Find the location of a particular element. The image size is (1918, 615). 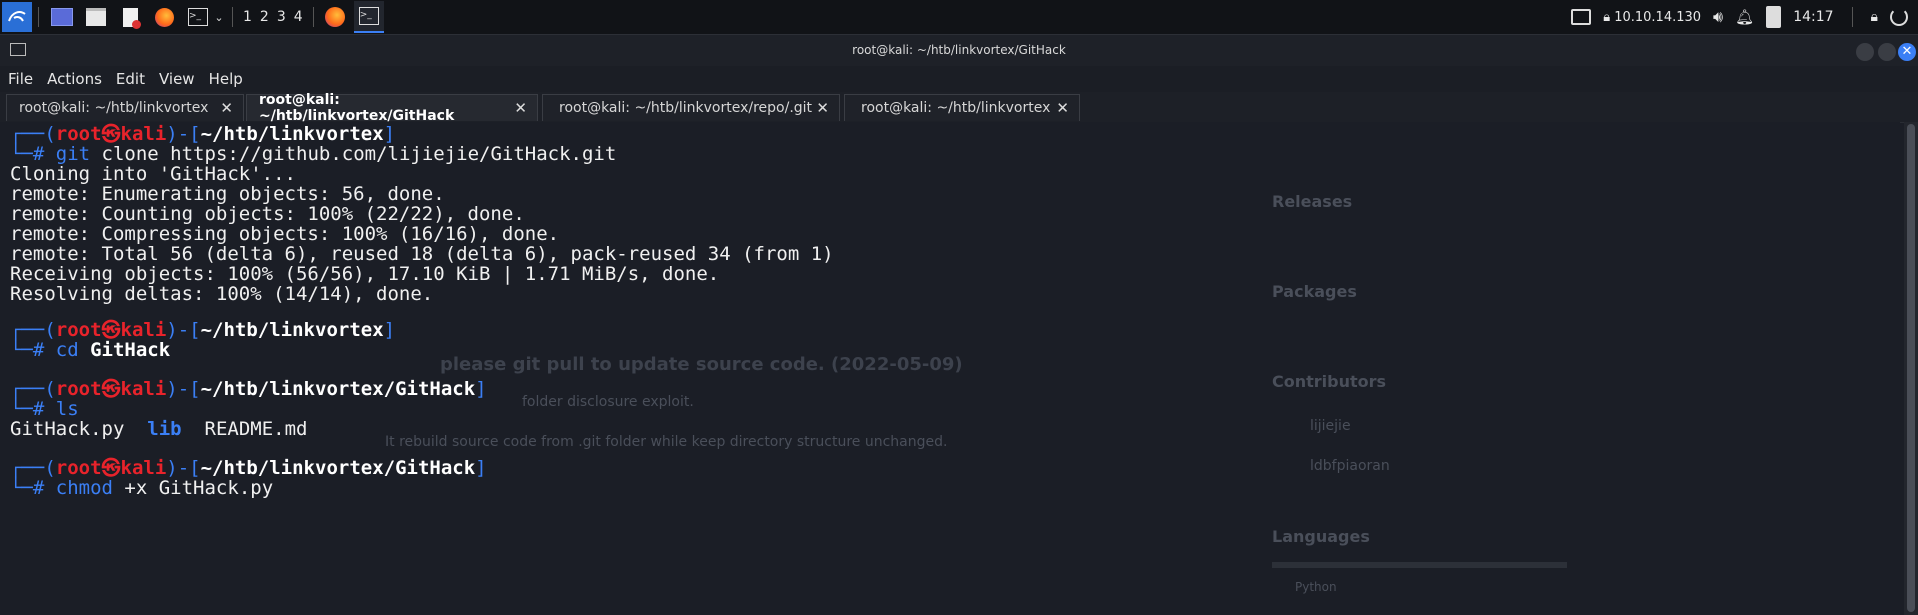

tab-githack: root@kali: ~/htb/linkvortex/GitHack ✕ is located at coordinates (392, 108).